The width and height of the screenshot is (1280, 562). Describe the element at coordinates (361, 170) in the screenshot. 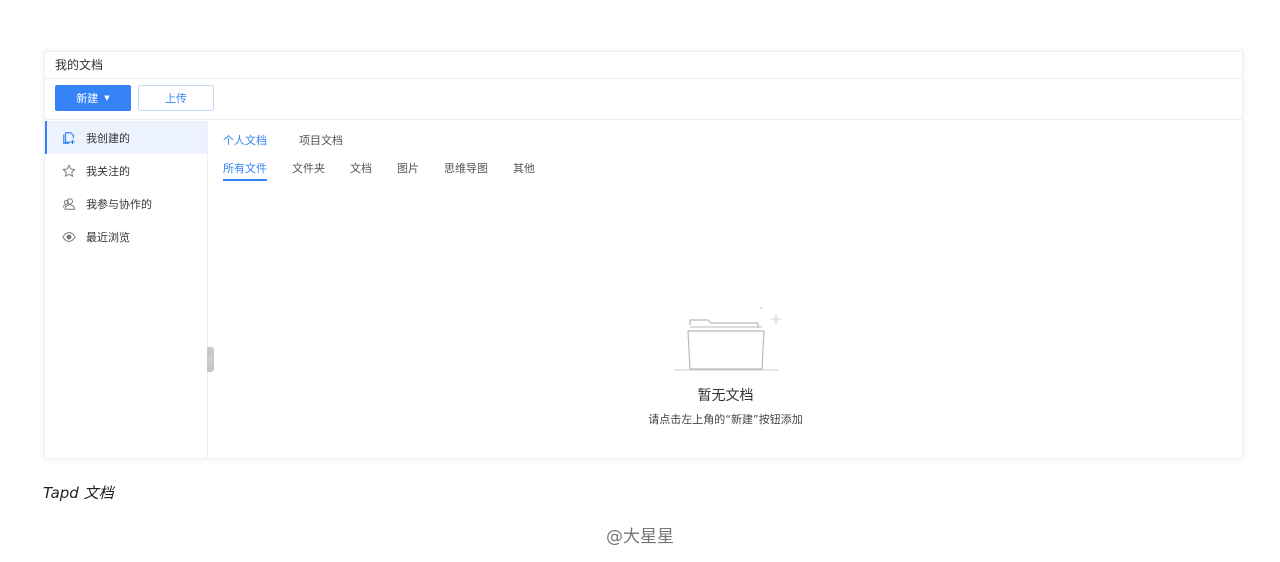

I see `tab-documents: 文档` at that location.